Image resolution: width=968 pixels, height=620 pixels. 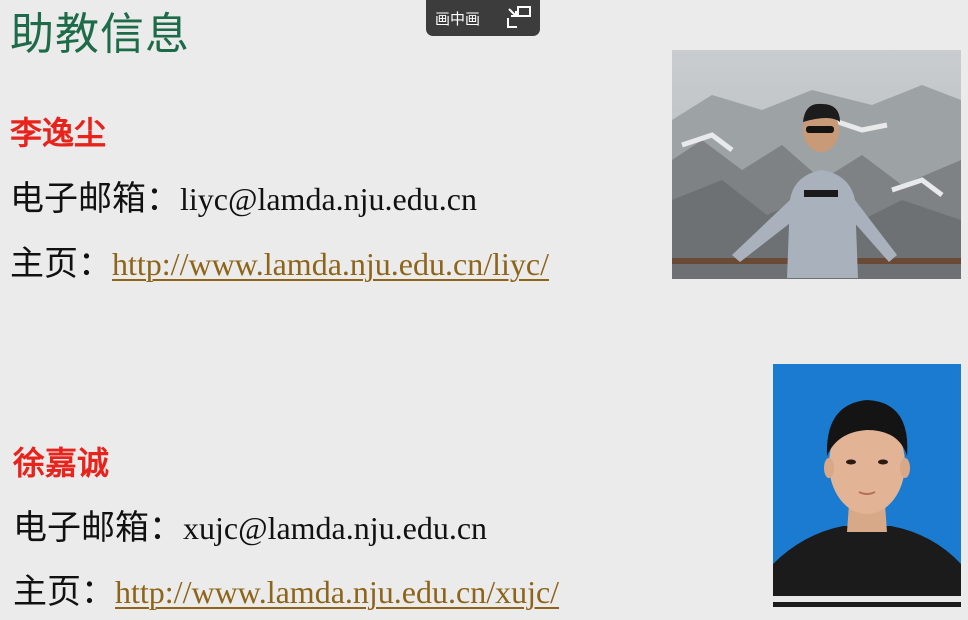 I want to click on homepage-link-2: http://www.lamda.nju.edu.cn/xujc/, so click(x=337, y=592).